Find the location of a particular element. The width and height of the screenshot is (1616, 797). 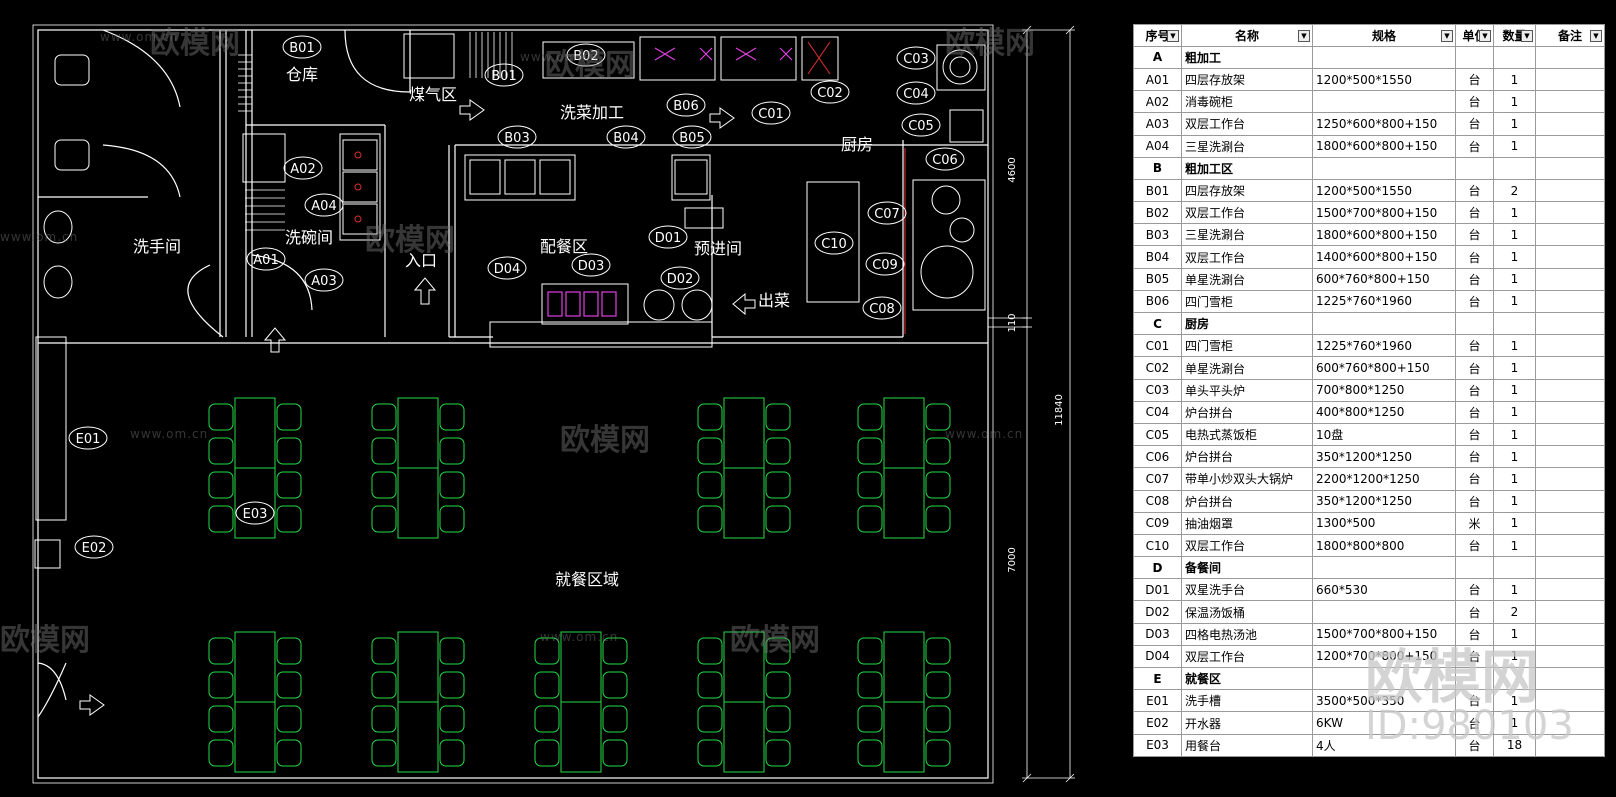

table-row: B05 单星洗涮台 600*760*800+150 台 1 is located at coordinates (1369, 279).